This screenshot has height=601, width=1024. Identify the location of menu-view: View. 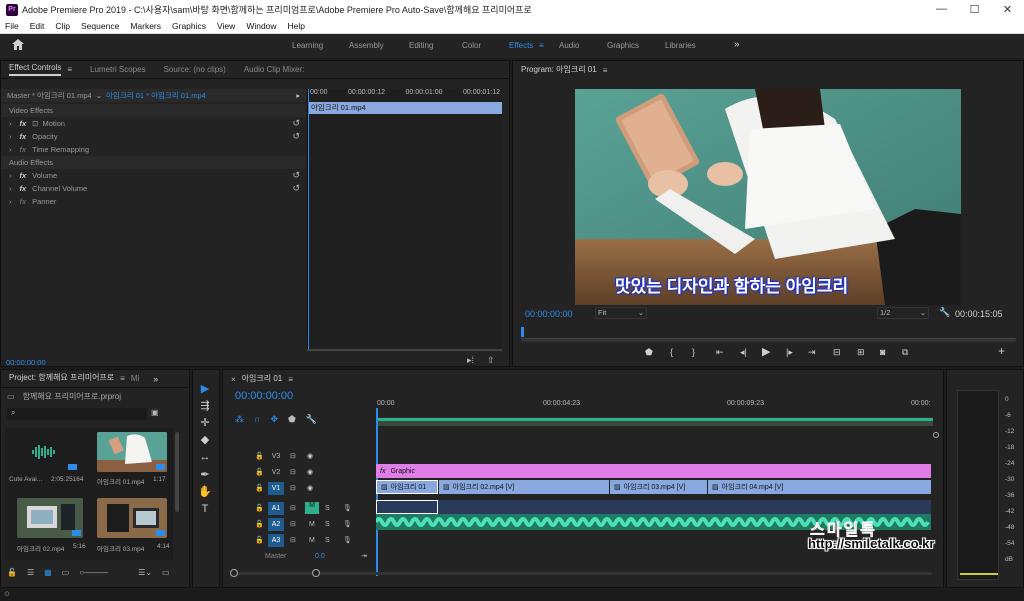
(226, 26).